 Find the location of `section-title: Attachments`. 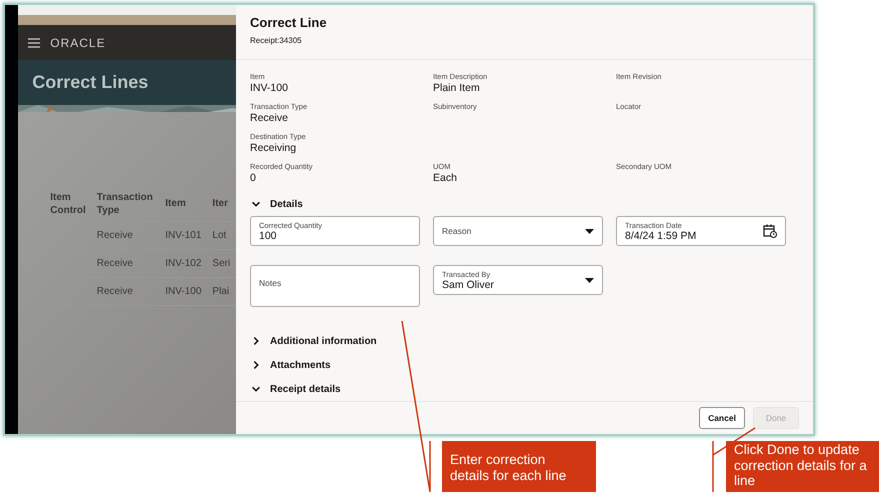

section-title: Attachments is located at coordinates (300, 365).